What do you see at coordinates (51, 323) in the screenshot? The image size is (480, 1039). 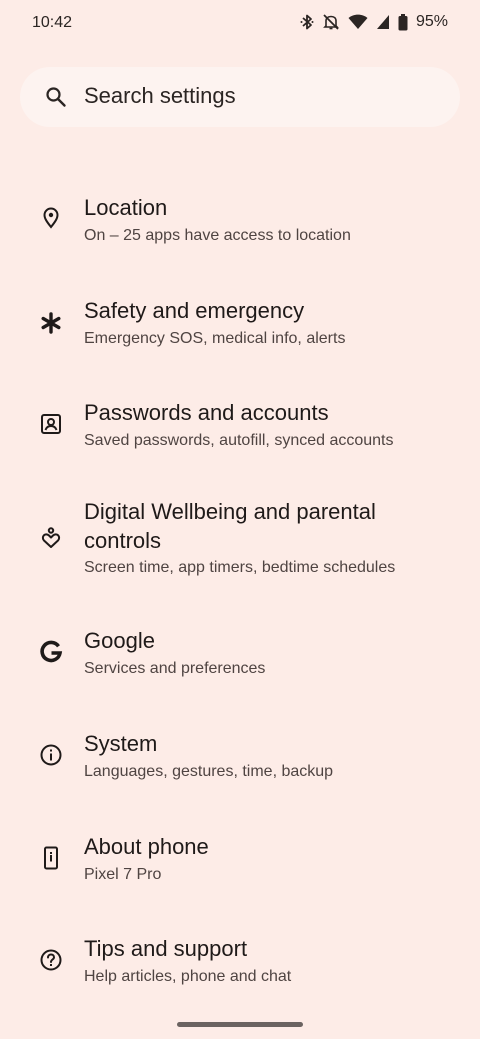 I see `asterisk-icon` at bounding box center [51, 323].